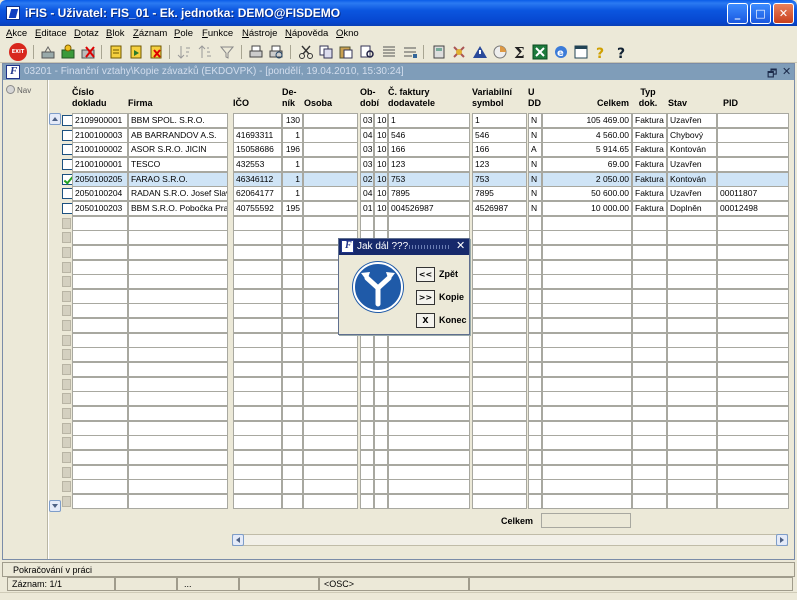 The width and height of the screenshot is (797, 600). What do you see at coordinates (692, 179) in the screenshot?
I see `cell-stav: Kontován` at bounding box center [692, 179].